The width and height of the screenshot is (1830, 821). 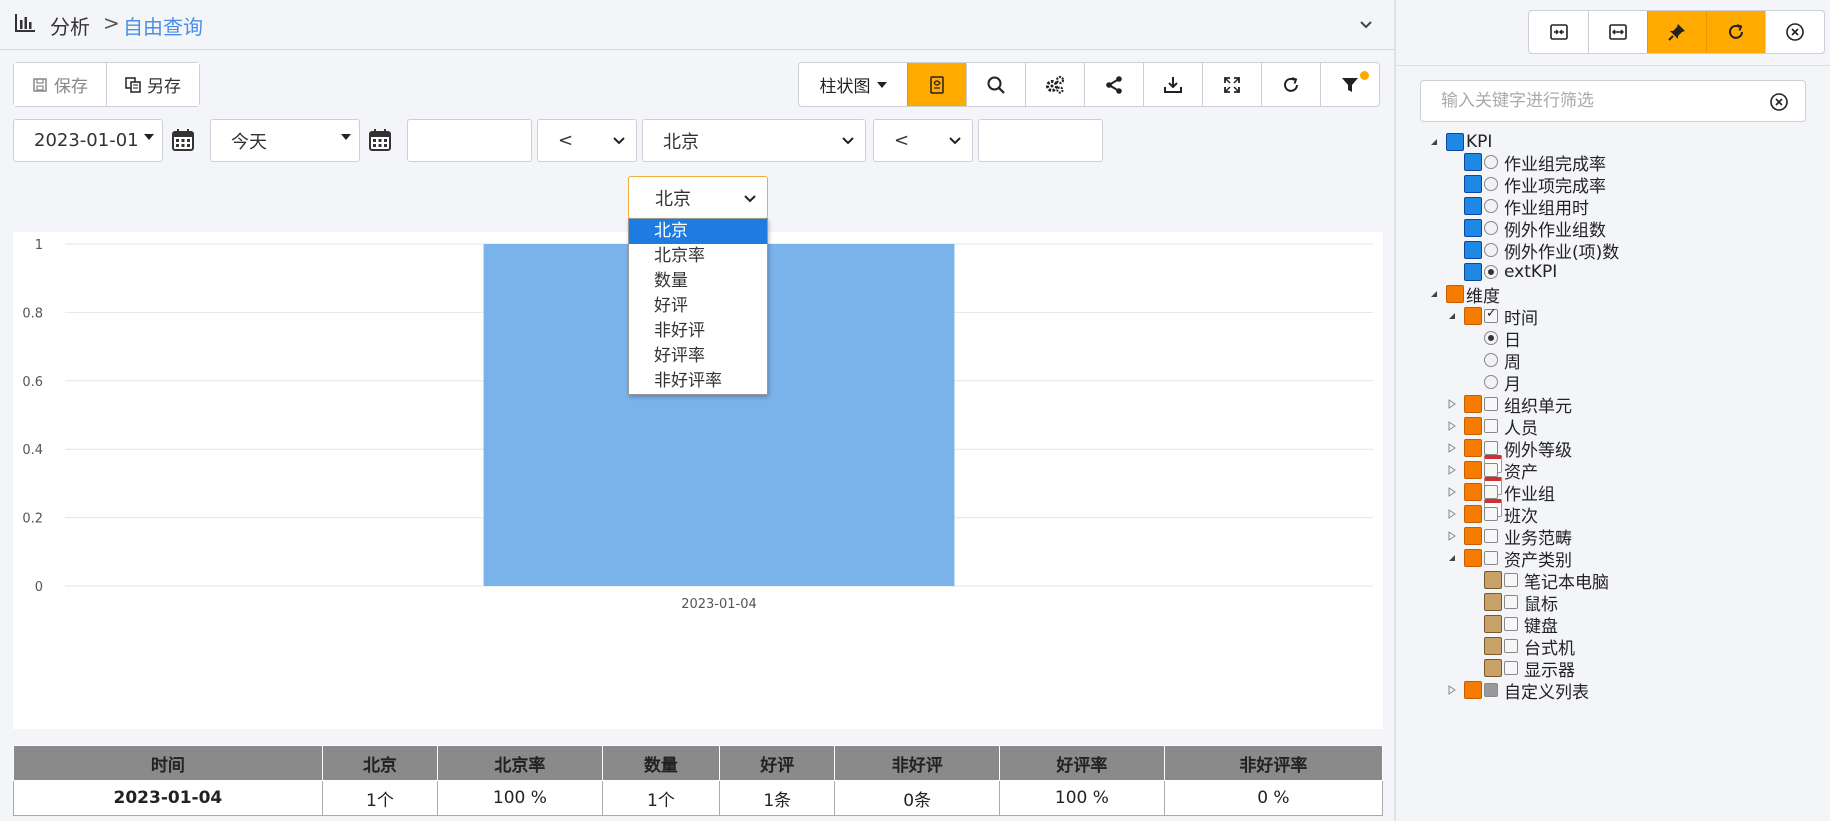 I want to click on tree-node-dimension: 业务范畴, so click(x=1509, y=537).